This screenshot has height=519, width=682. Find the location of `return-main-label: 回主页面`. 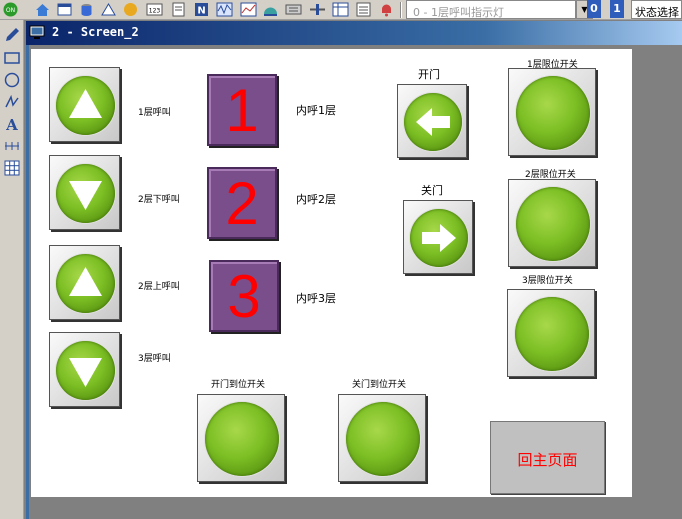

return-main-label: 回主页面 is located at coordinates (547, 460).